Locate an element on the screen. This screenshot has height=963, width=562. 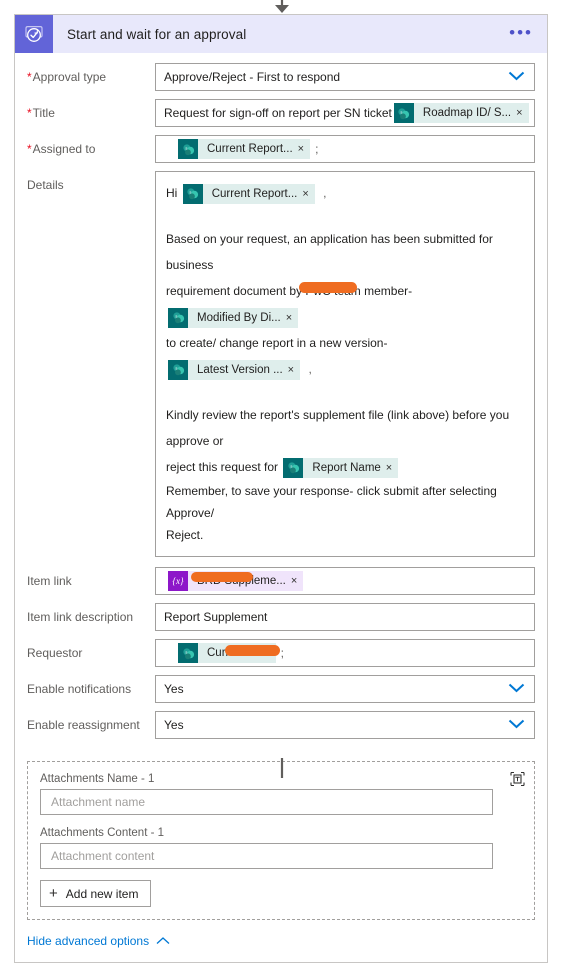
label-requestor: Requestor is located at coordinates (55, 653).